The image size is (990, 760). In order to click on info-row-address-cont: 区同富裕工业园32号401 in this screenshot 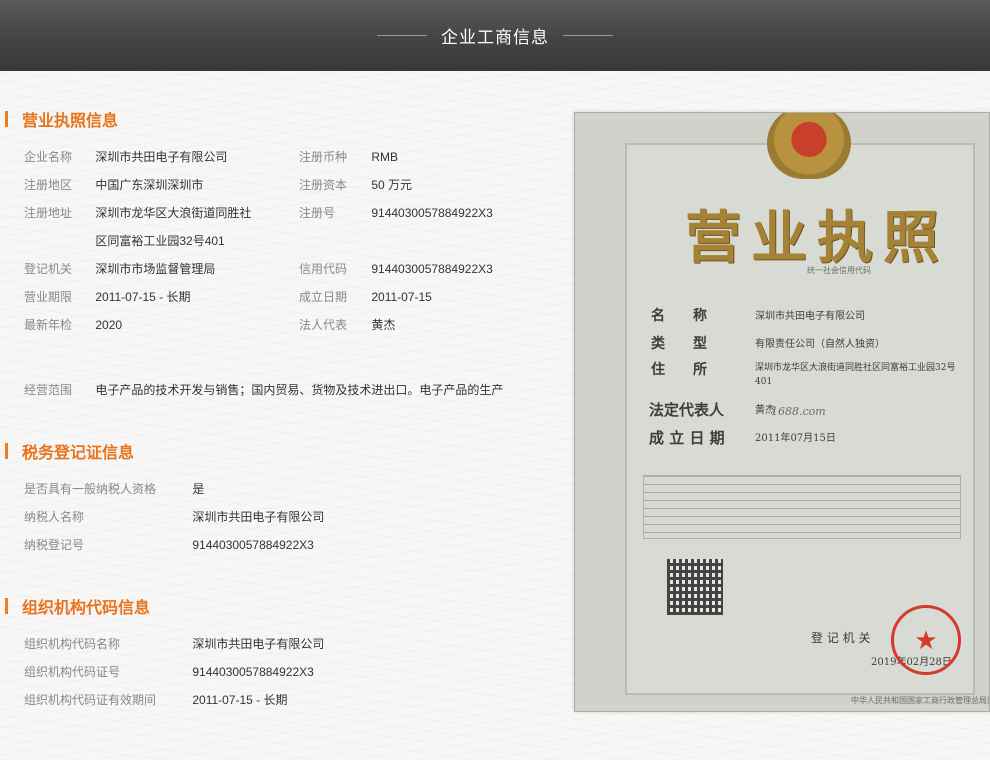, I will do `click(124, 241)`.